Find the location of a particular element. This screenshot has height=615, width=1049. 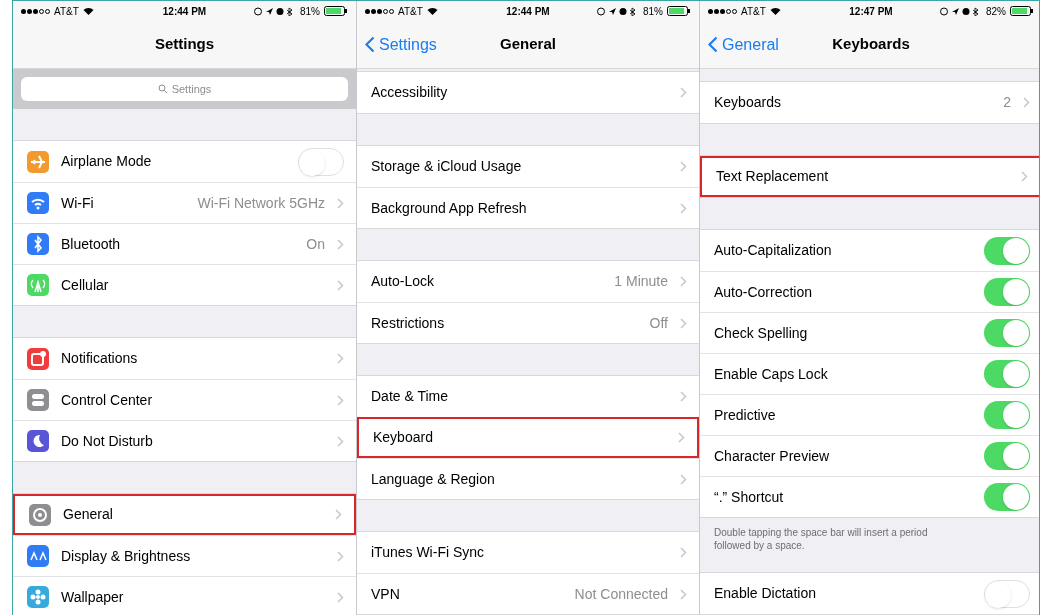

settings-row: Background App Refresh is located at coordinates (528, 207).